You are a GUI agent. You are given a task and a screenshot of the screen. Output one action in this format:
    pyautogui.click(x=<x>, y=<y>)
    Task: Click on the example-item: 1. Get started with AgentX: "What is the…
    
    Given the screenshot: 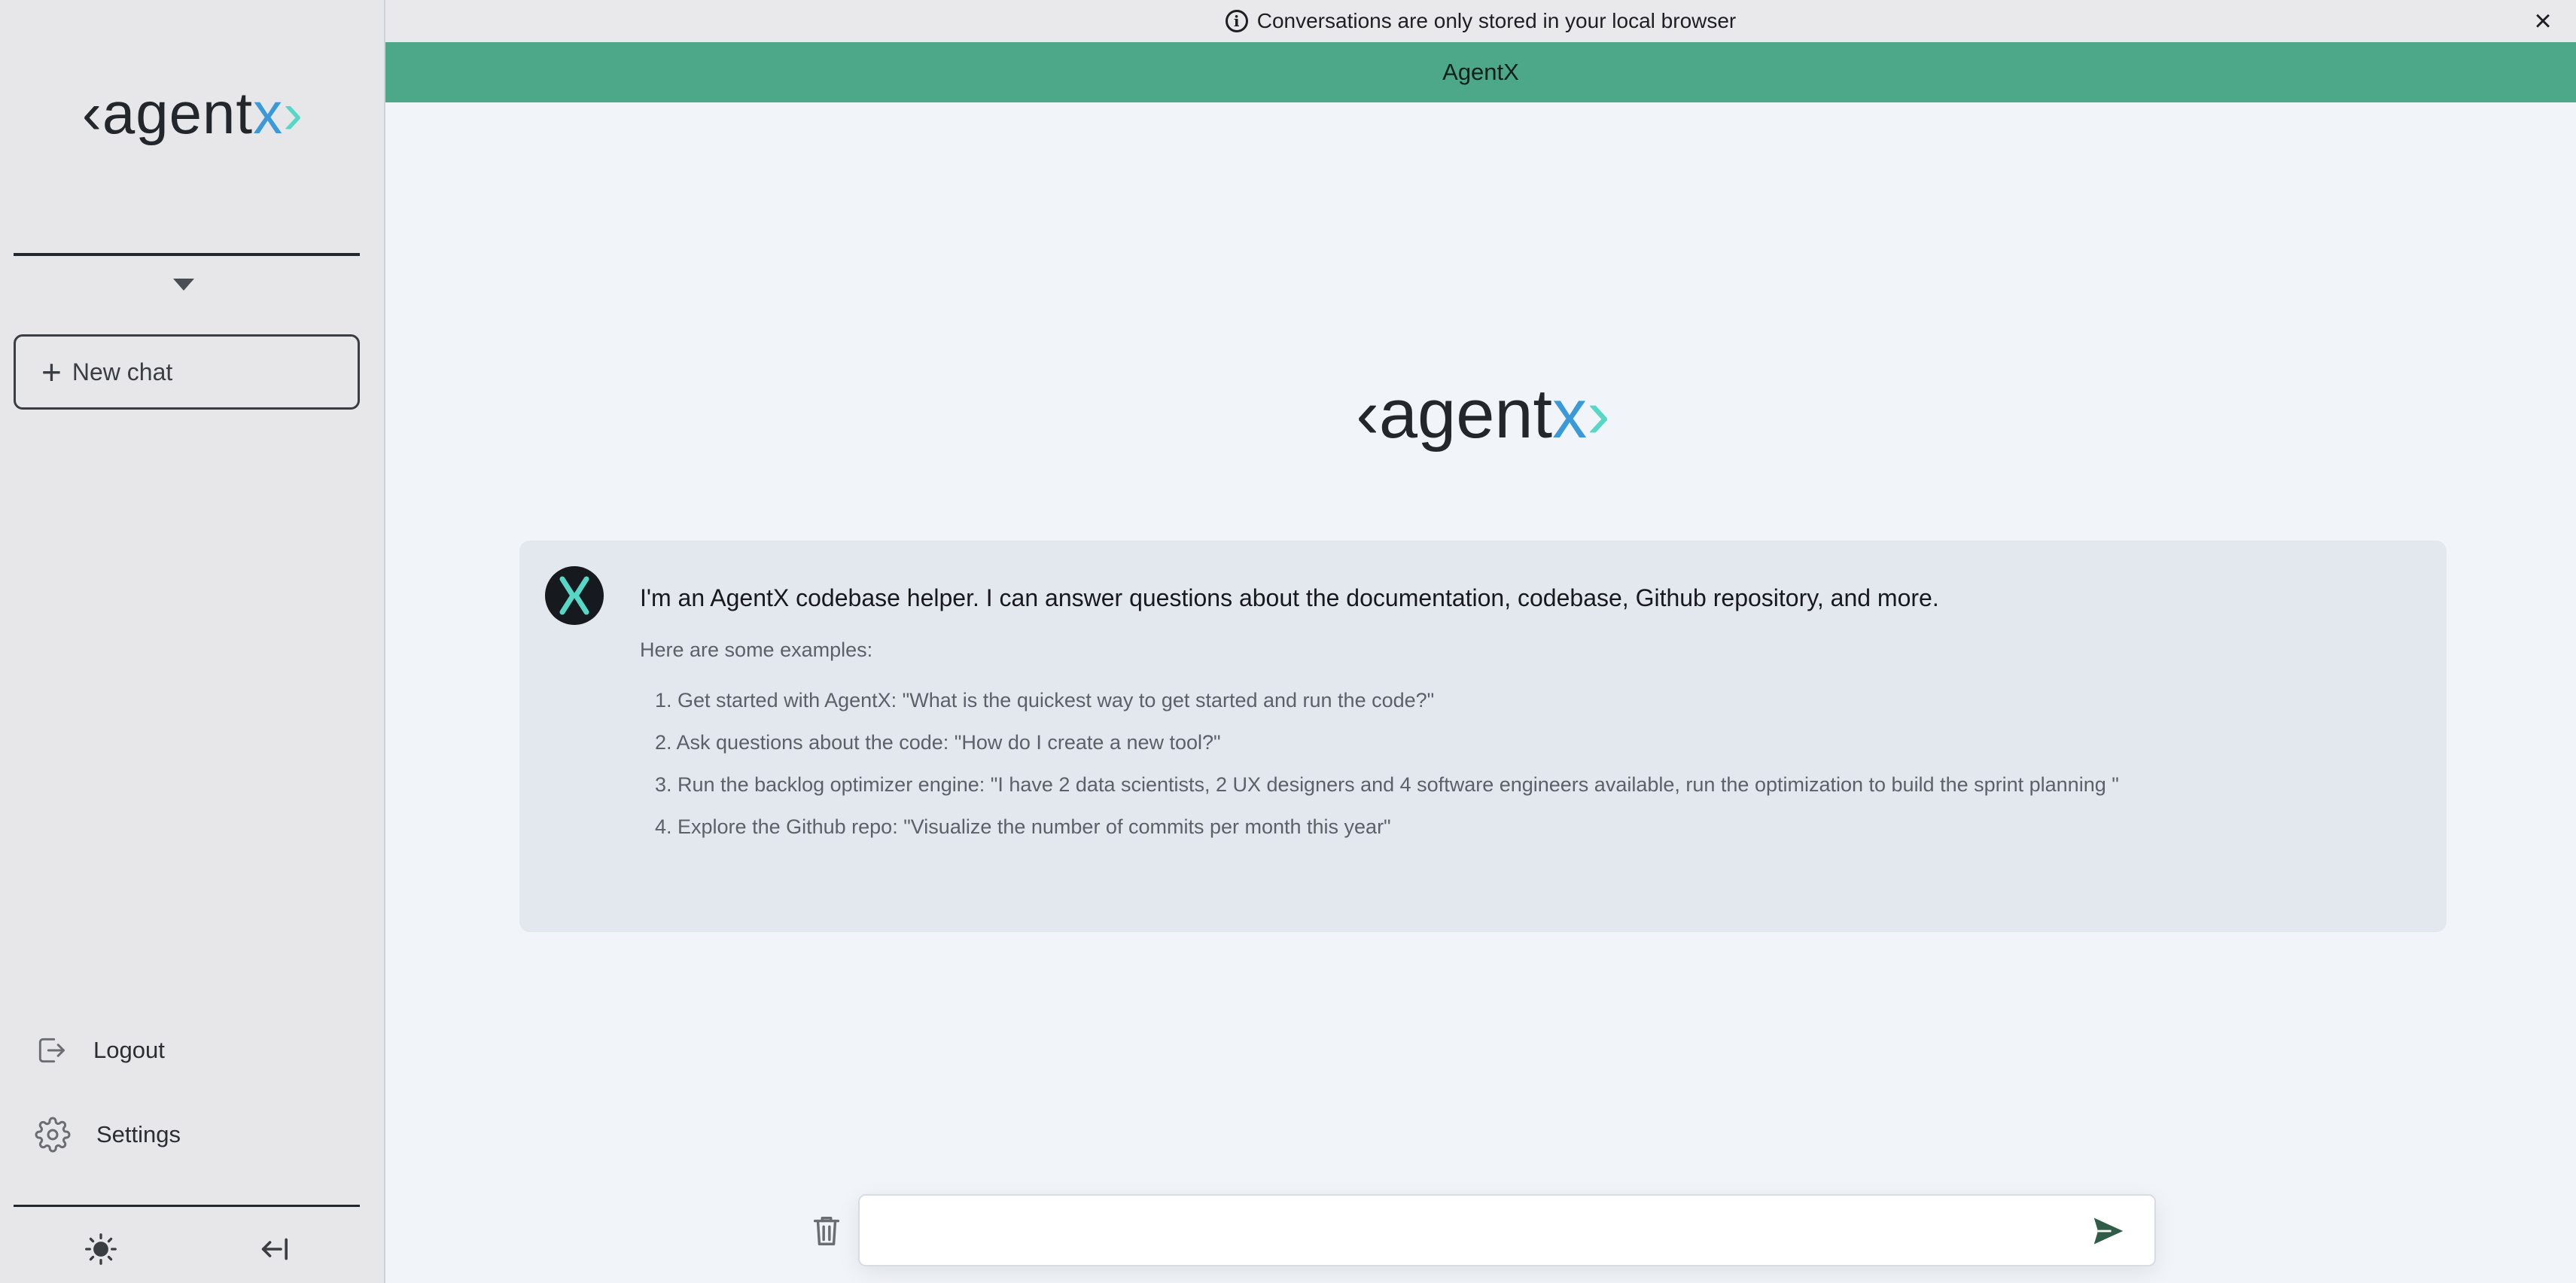 What is the action you would take?
    pyautogui.click(x=1045, y=700)
    